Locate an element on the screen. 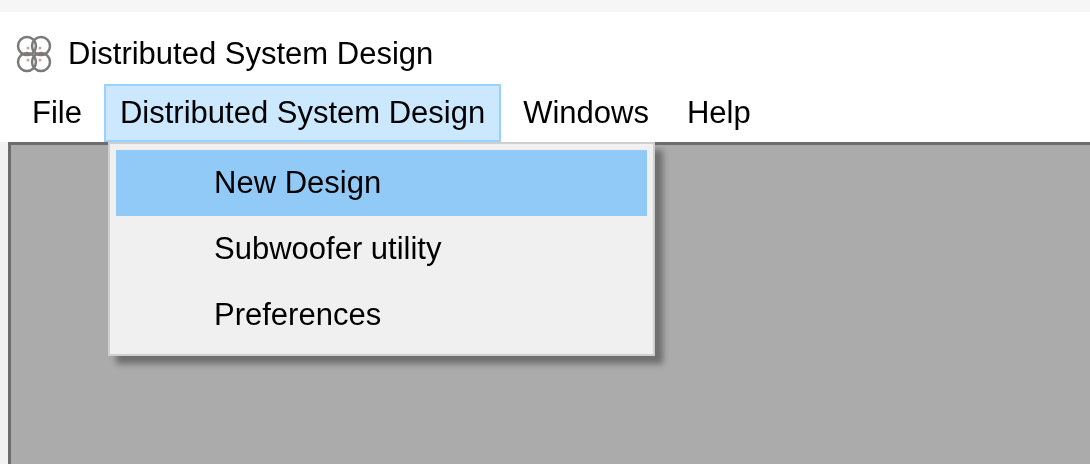 The image size is (1090, 464). menu-item: File is located at coordinates (57, 113).